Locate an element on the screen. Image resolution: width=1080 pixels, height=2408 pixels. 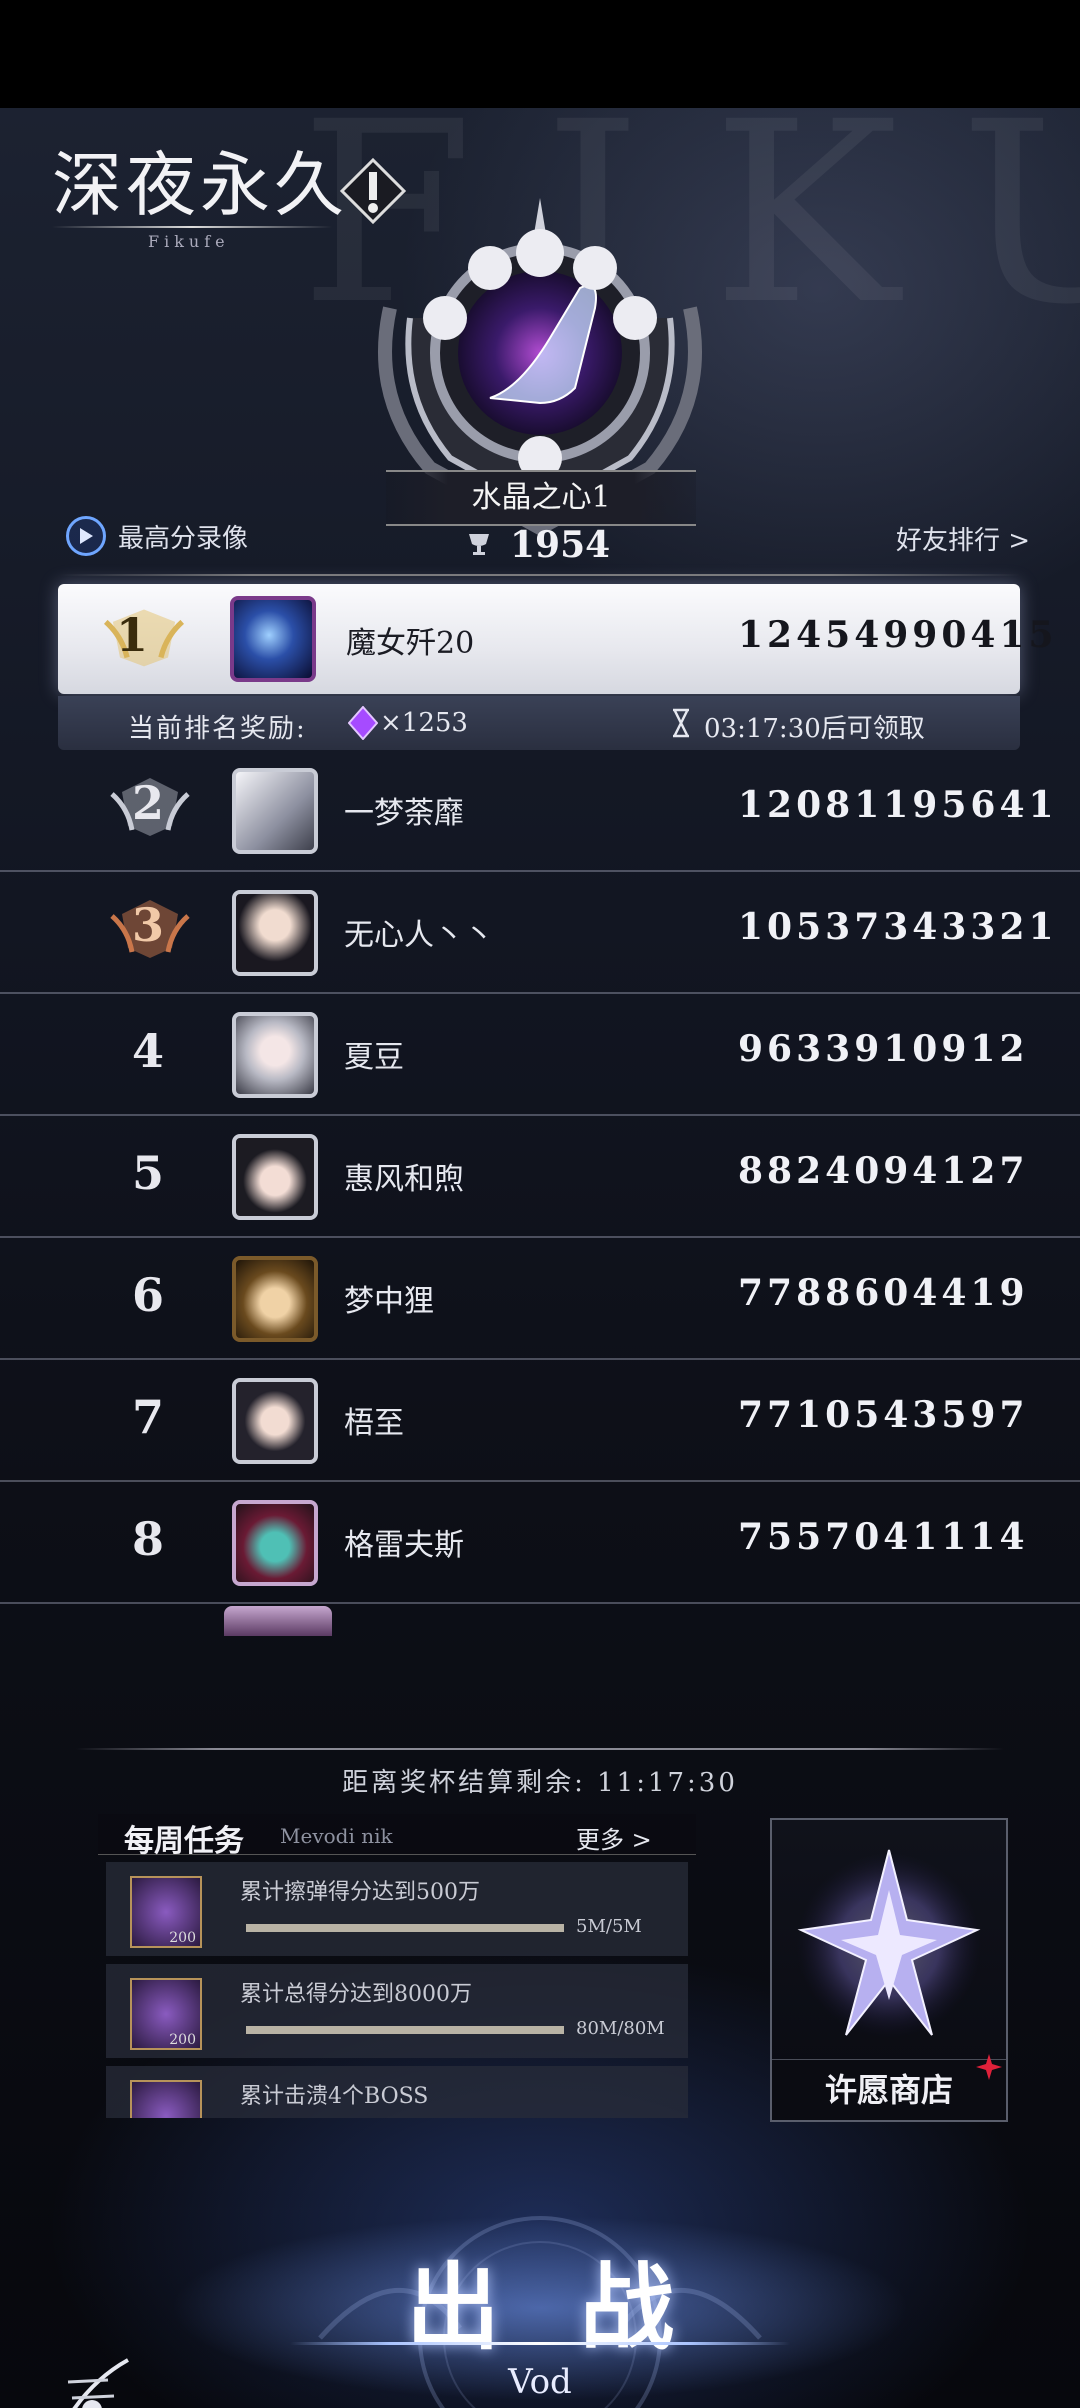
league-name: 水晶之心1 is located at coordinates (541, 498).